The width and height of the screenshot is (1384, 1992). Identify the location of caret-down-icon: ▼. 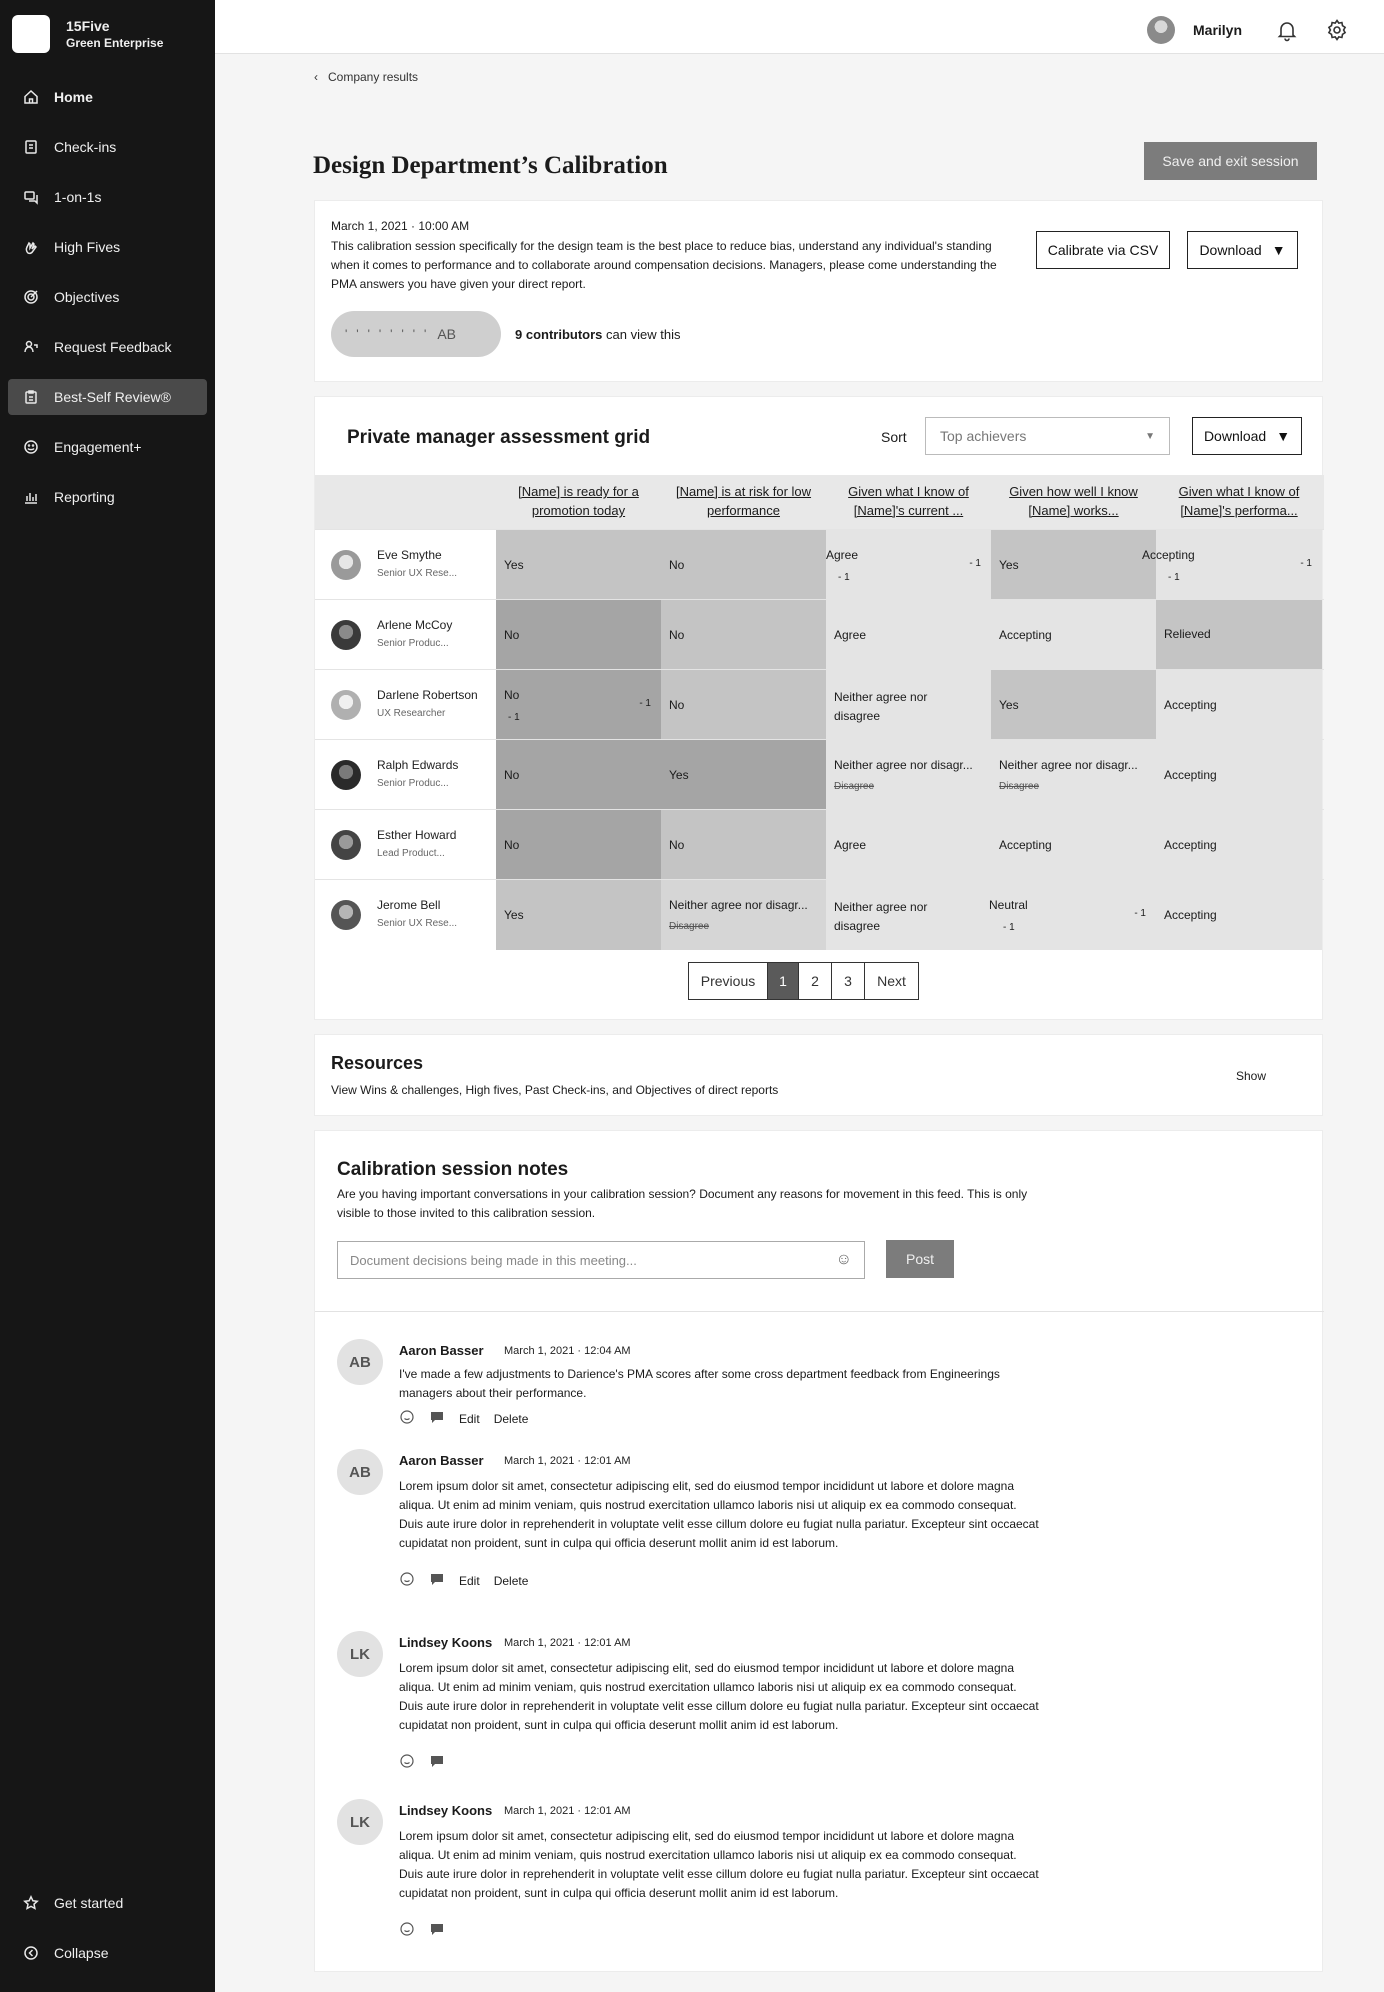
(1150, 436).